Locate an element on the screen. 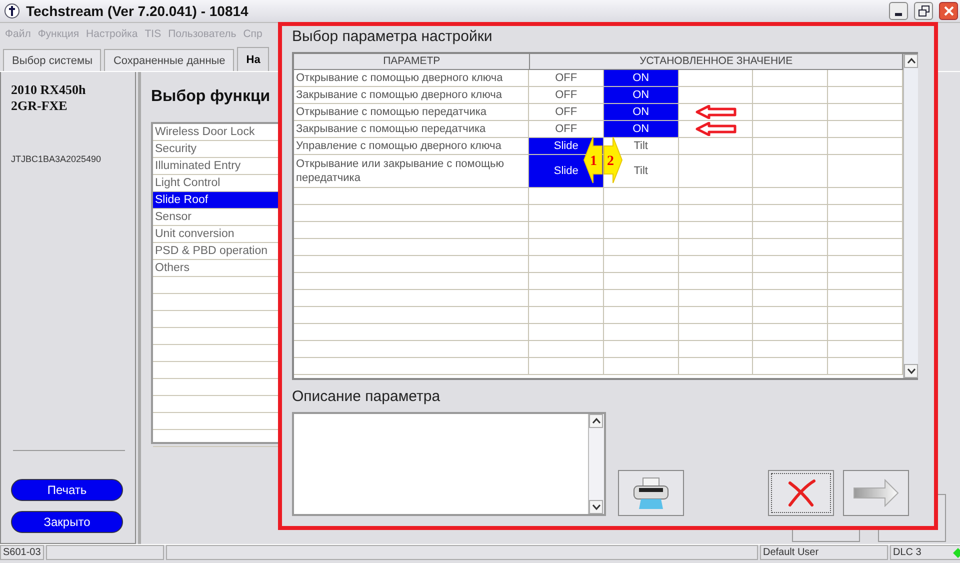 This screenshot has width=960, height=563. minimize-icon is located at coordinates (898, 14).